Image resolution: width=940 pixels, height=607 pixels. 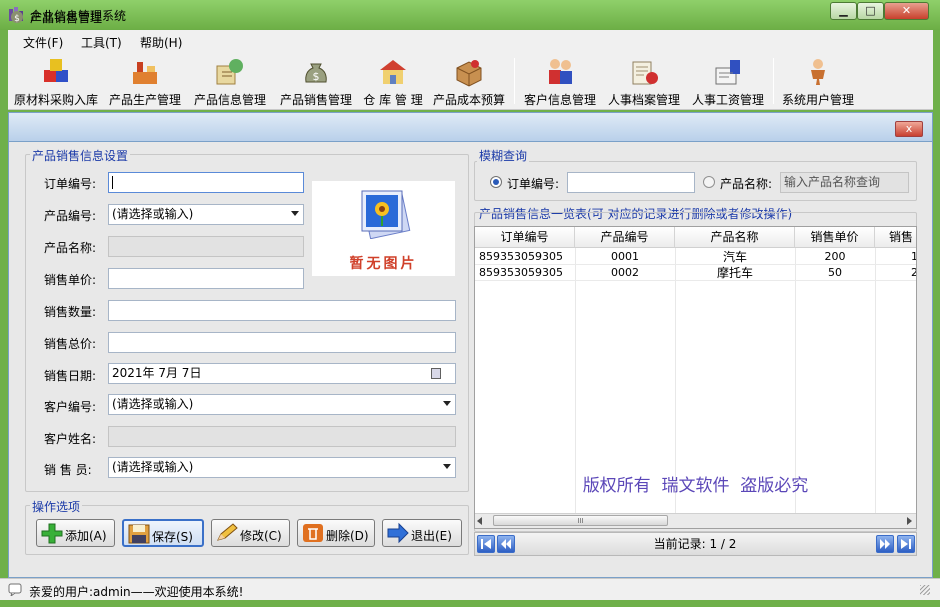 What do you see at coordinates (625, 237) in the screenshot?
I see `col-product-no: 产品编号` at bounding box center [625, 237].